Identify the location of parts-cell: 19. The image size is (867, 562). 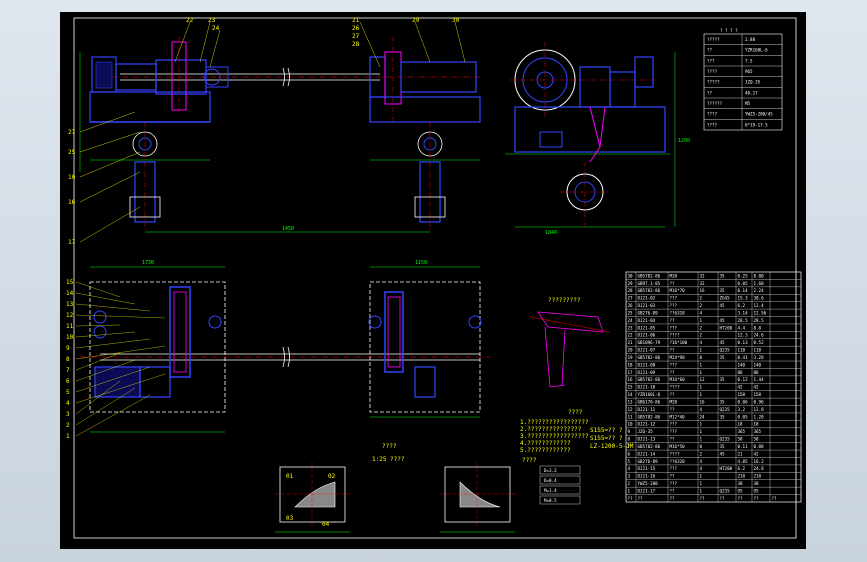
(631, 357).